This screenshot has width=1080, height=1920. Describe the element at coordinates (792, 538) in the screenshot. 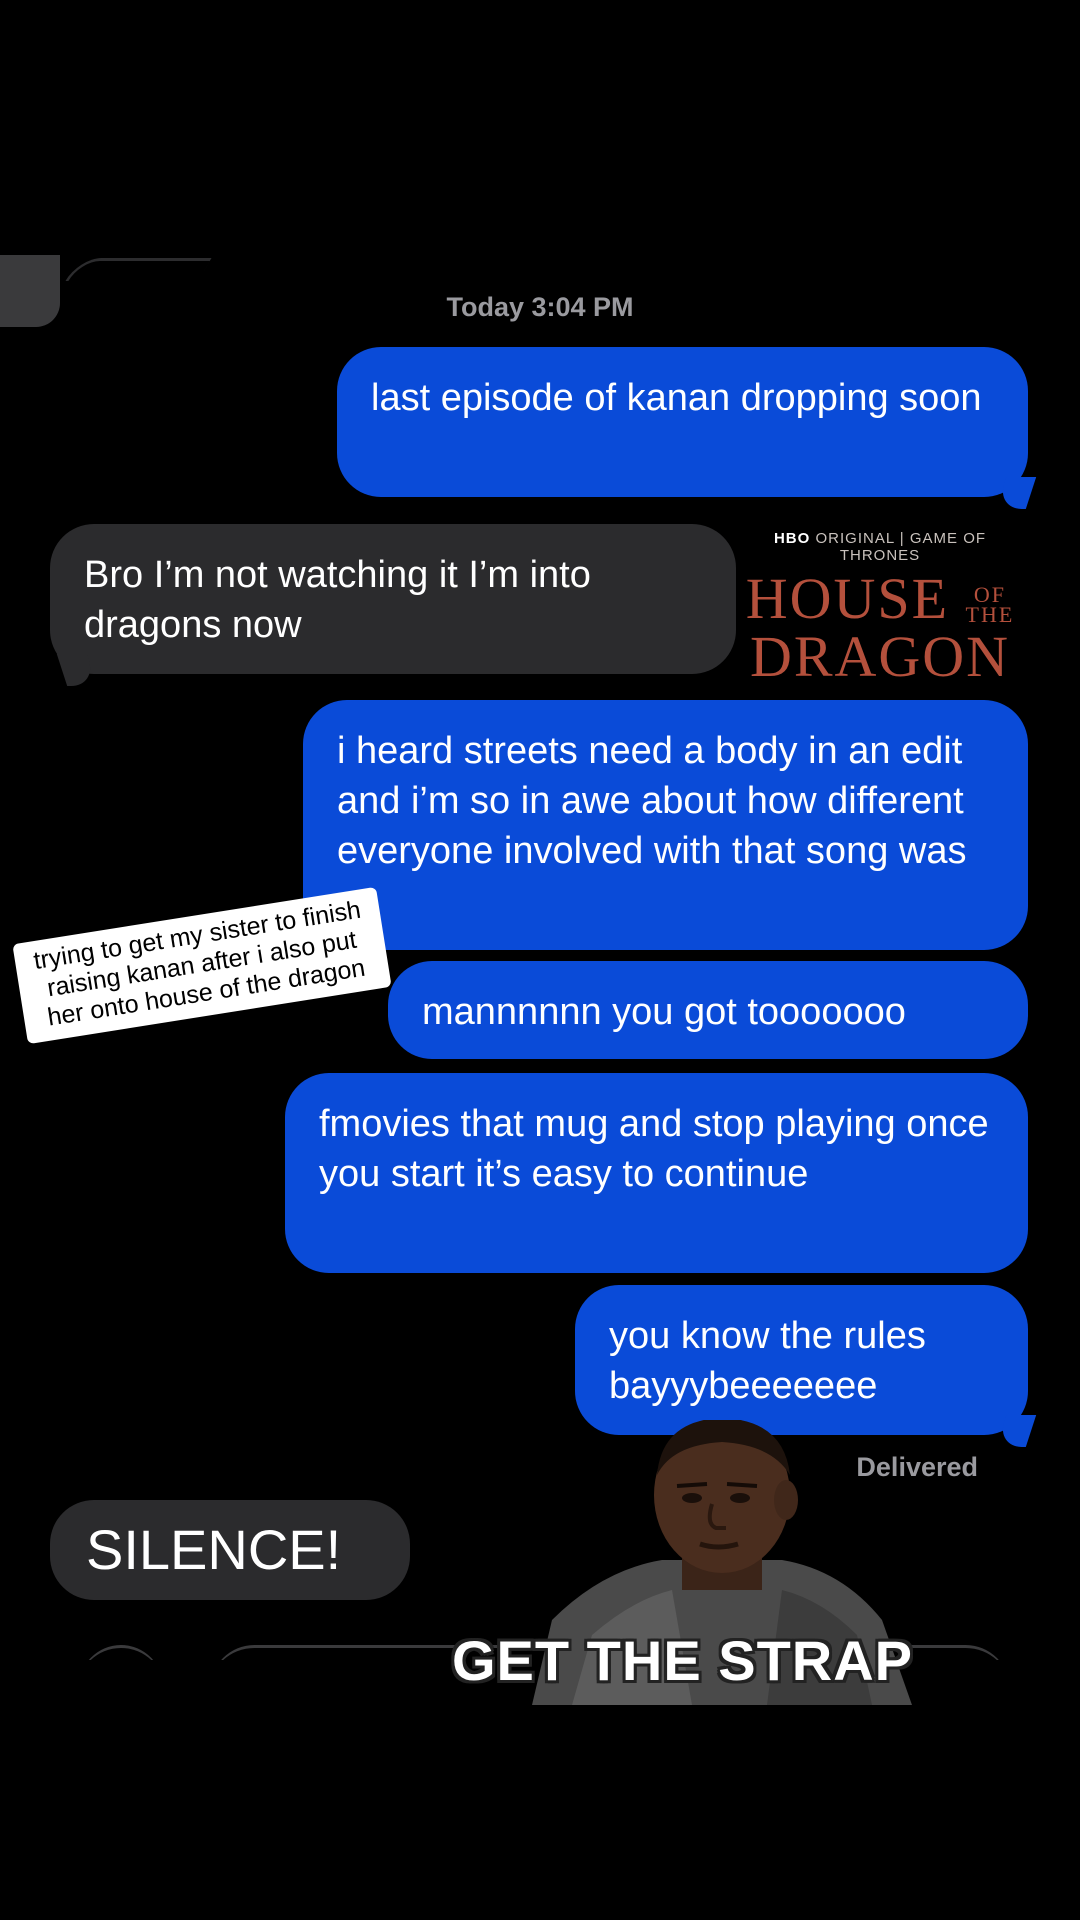

I see `logo-network: HBO` at that location.